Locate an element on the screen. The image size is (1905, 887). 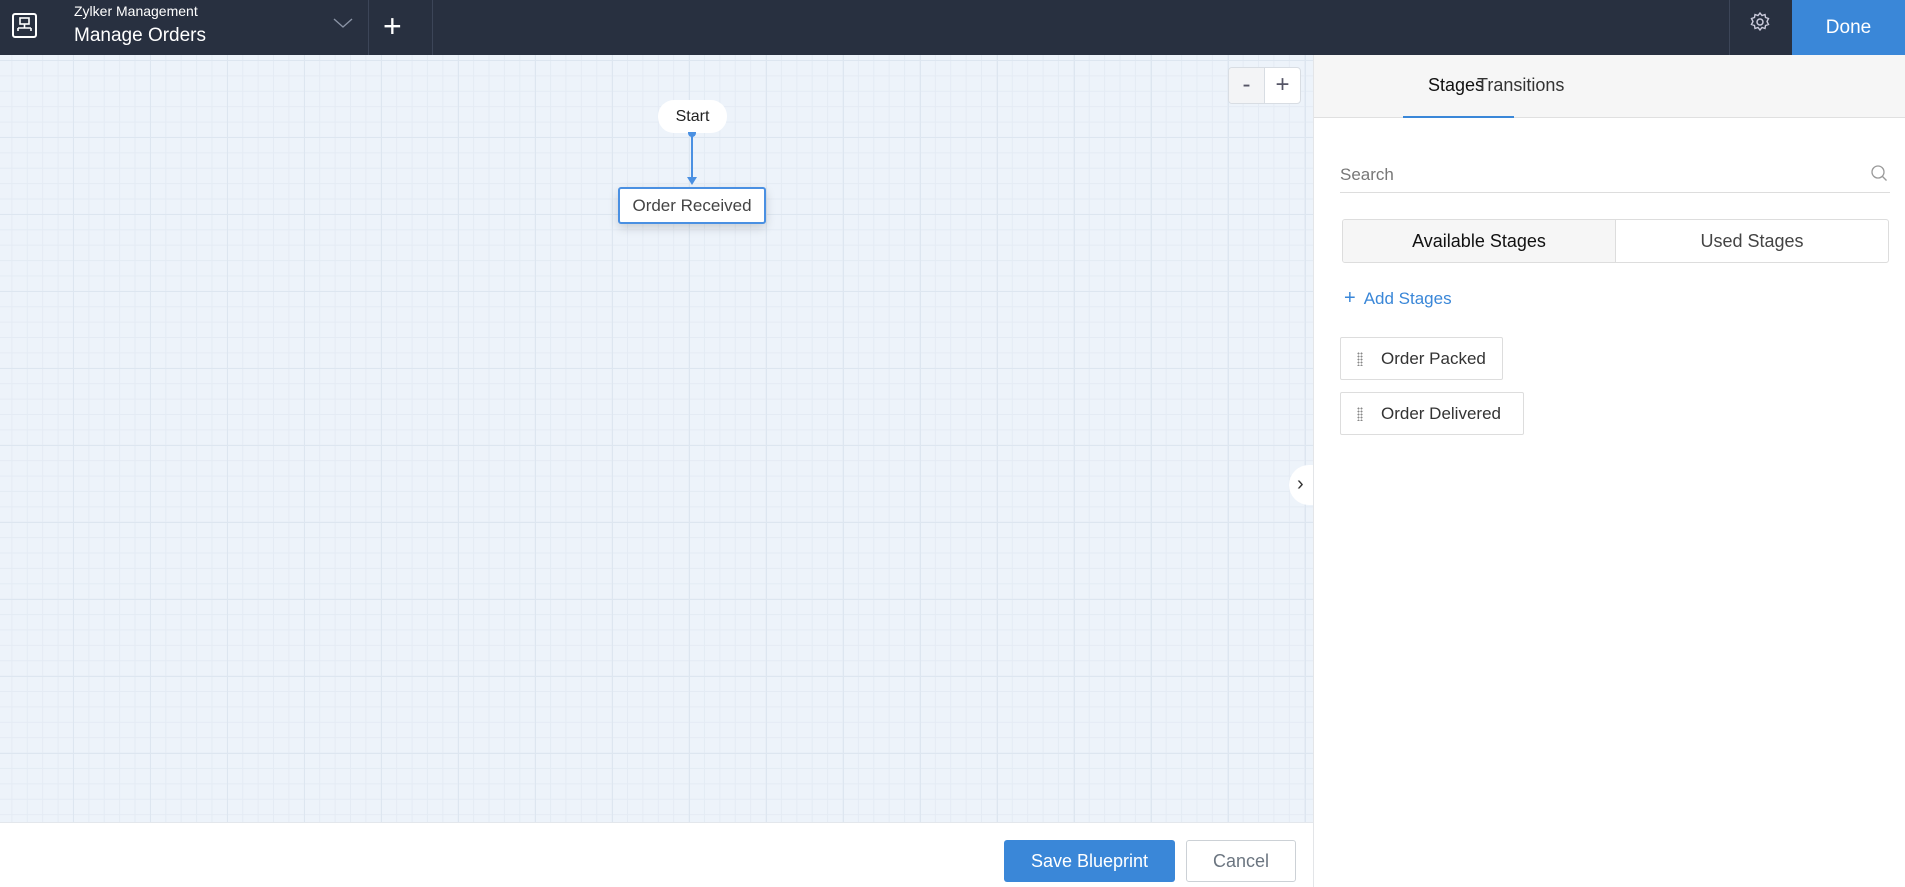
cancel-button: Cancel is located at coordinates (1241, 861).